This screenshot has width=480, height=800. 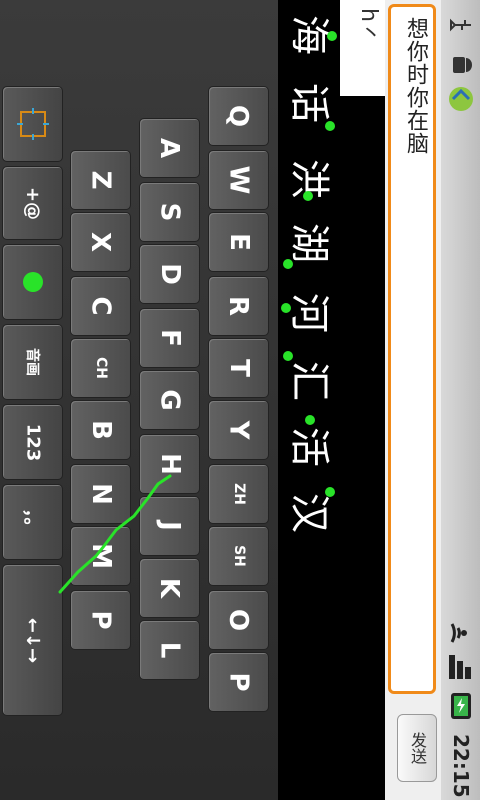 I want to click on candidate-item: 河, so click(x=309, y=313).